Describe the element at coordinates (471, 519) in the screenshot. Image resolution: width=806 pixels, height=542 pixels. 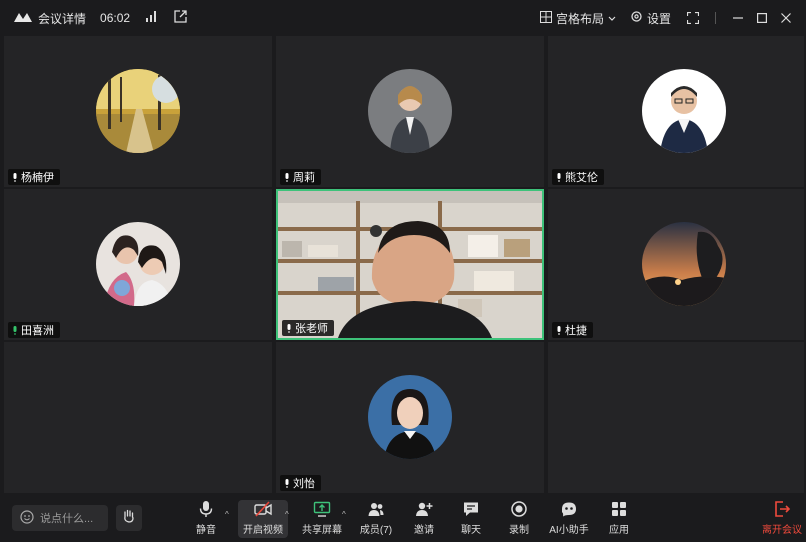
I see `chat-button: 聊天` at that location.